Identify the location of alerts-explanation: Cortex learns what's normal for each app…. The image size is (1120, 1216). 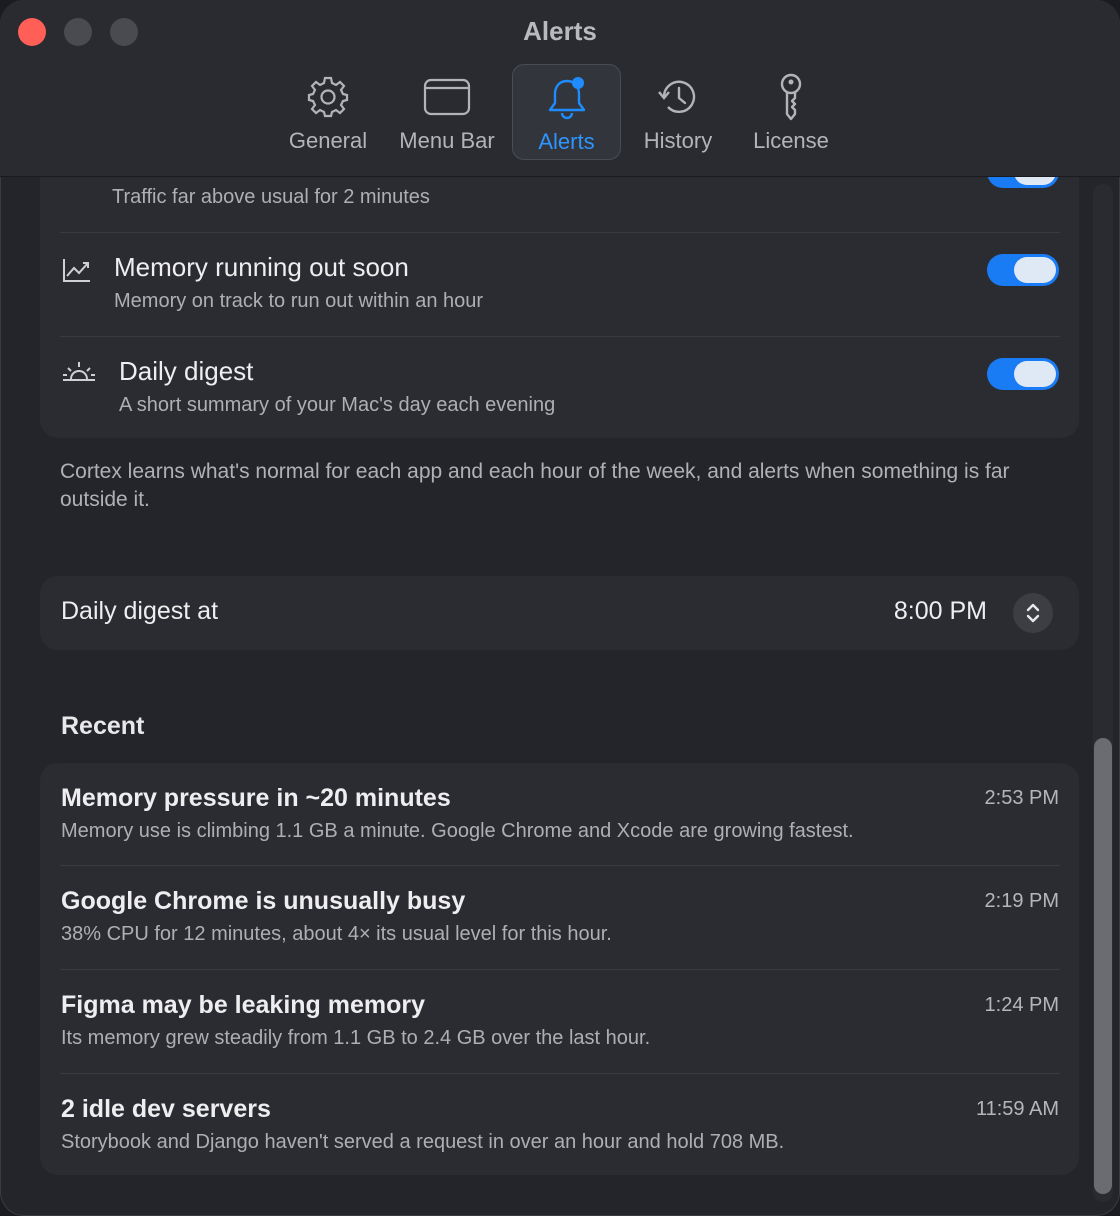
(535, 485).